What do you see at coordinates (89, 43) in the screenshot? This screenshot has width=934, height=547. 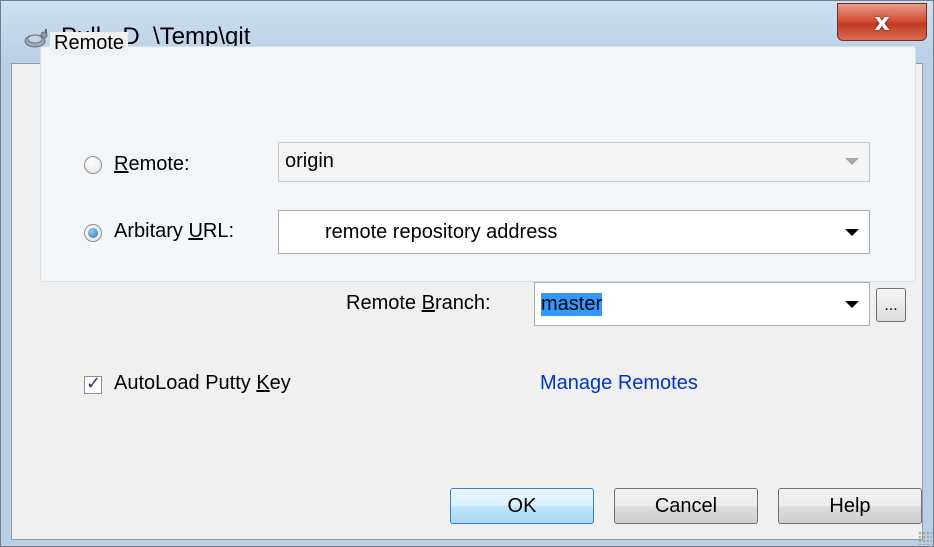 I see `remote-group-legend: Remote` at bounding box center [89, 43].